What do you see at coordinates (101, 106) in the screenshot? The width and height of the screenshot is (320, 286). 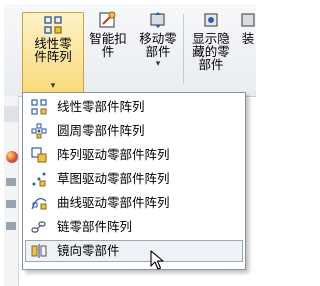 I see `menu-item-label: 线性零部件阵列` at bounding box center [101, 106].